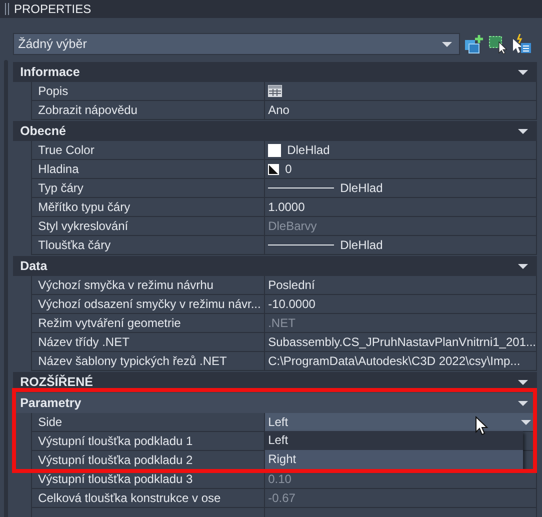 The height and width of the screenshot is (517, 542). What do you see at coordinates (401, 304) in the screenshot?
I see `property-value: -10.0000` at bounding box center [401, 304].